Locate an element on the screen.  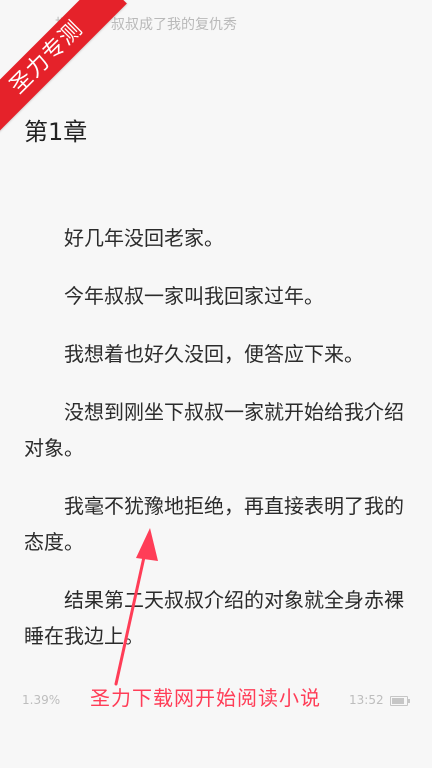
annotation-text: 圣力下载网开始阅读小说 is located at coordinates (205, 698).